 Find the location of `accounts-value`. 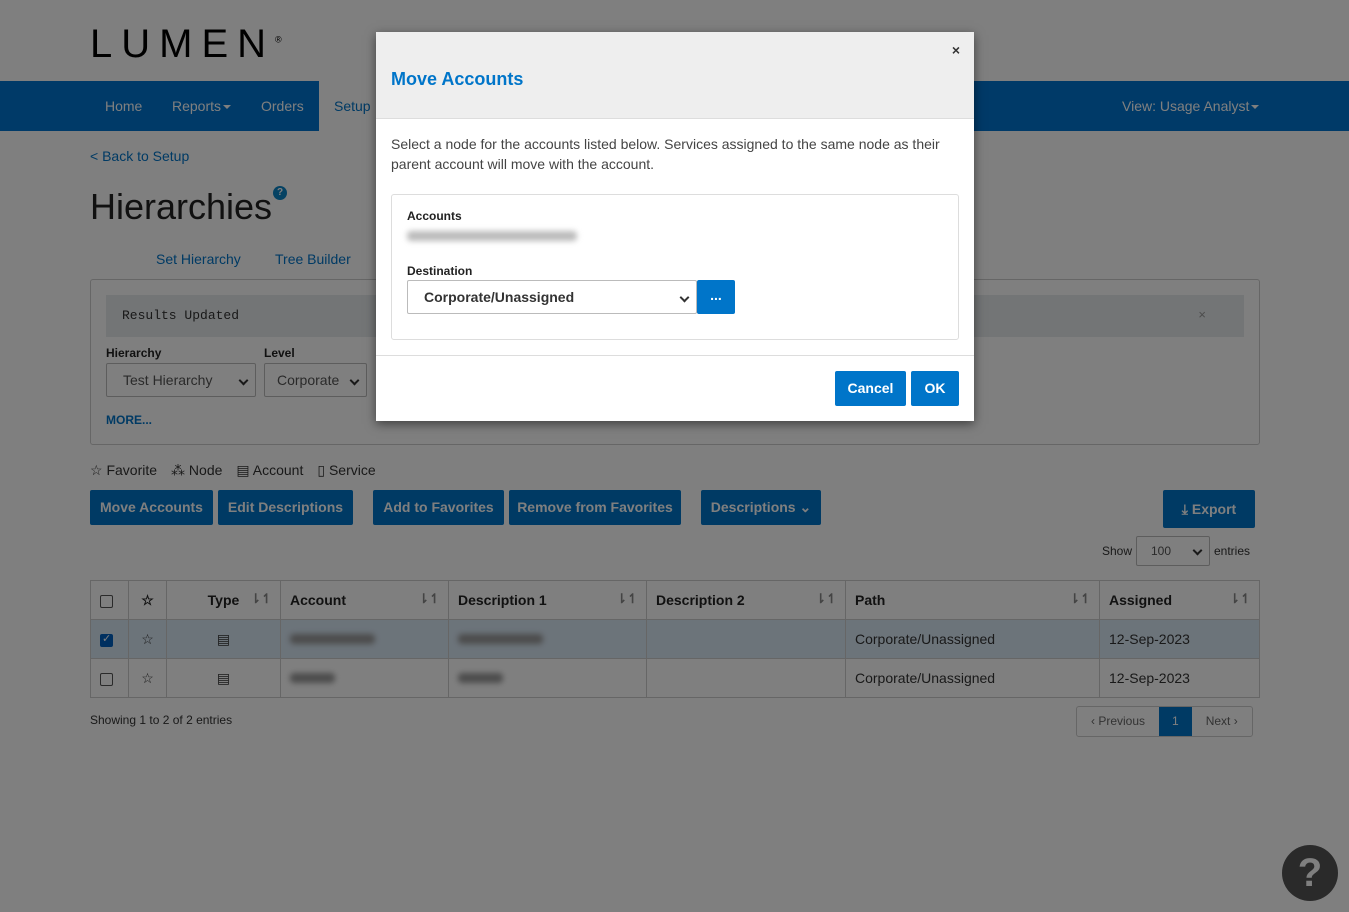

accounts-value is located at coordinates (492, 236).